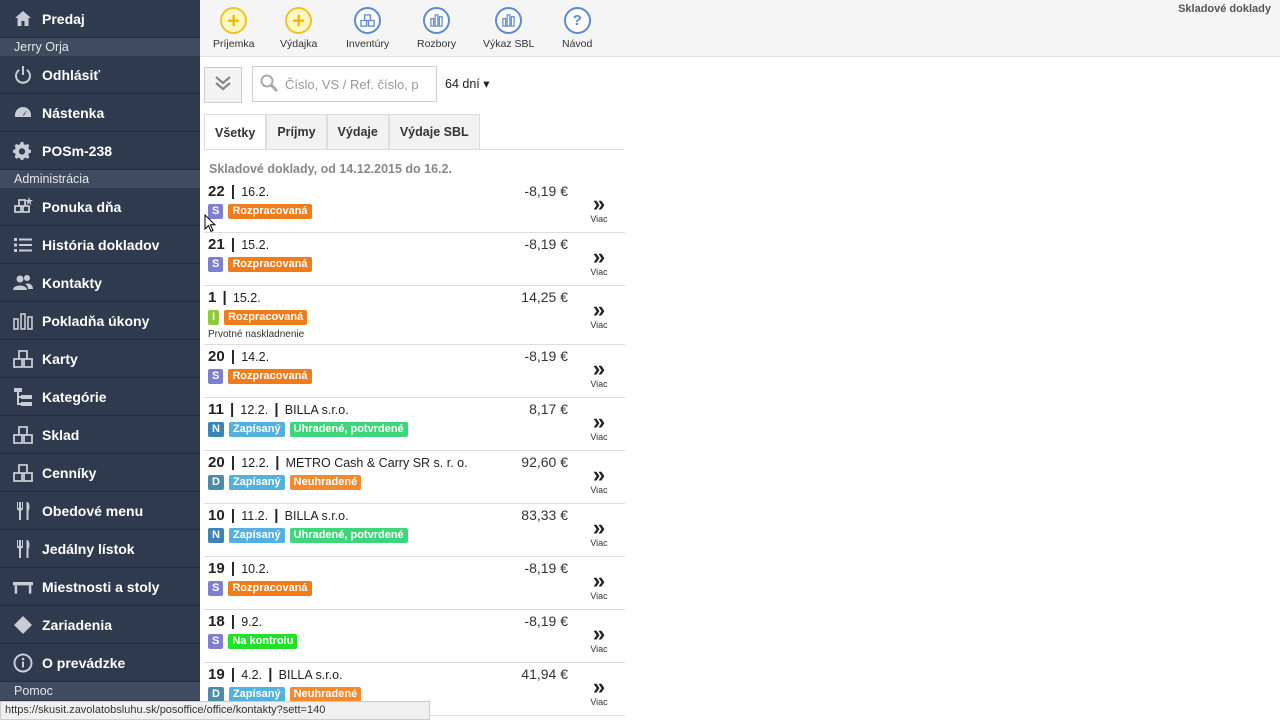  Describe the element at coordinates (287, 482) in the screenshot. I see `record-badges: D Zapísaný Neuhradené` at that location.